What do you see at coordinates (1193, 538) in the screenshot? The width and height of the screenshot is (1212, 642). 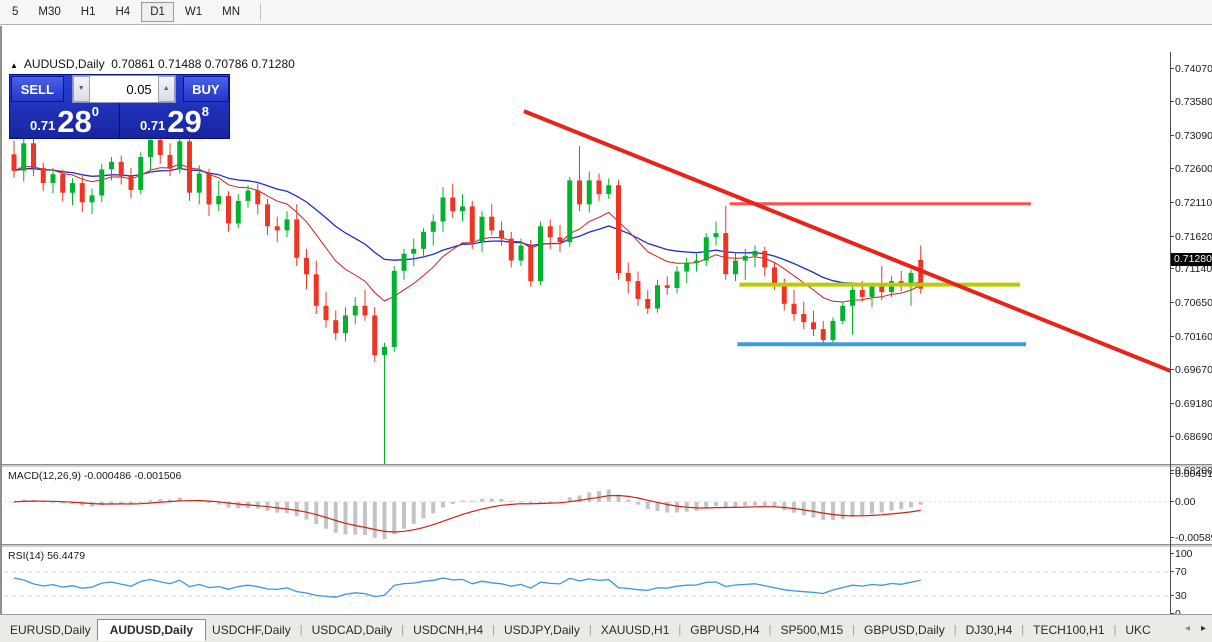 I see `macd-axis-label: -0.005899` at bounding box center [1193, 538].